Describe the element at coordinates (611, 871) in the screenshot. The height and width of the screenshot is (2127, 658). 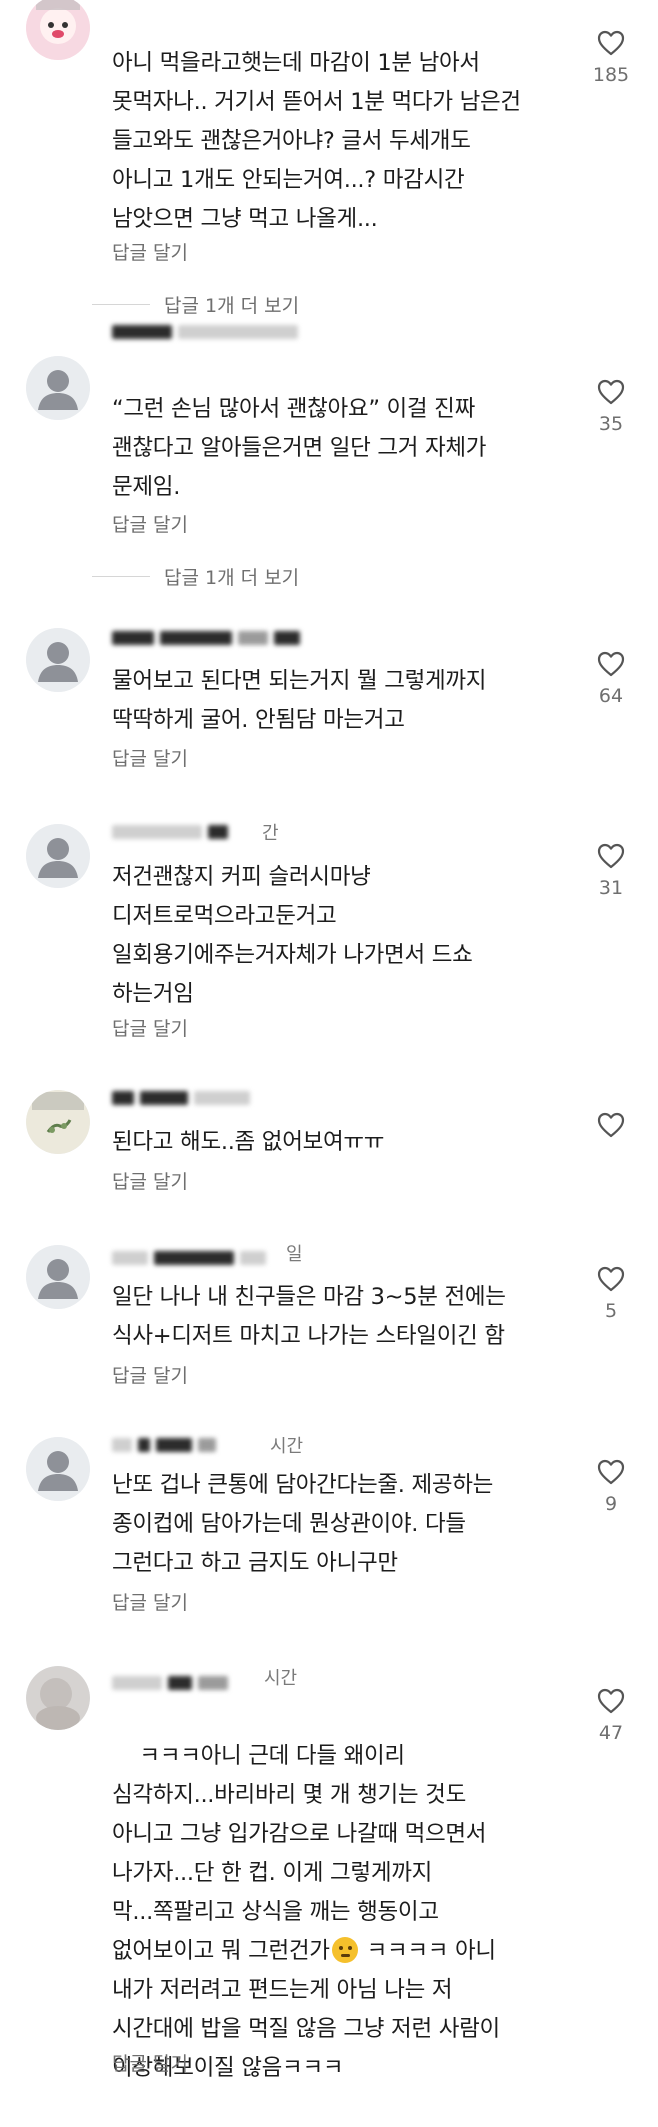
I see `like-button: 31` at that location.